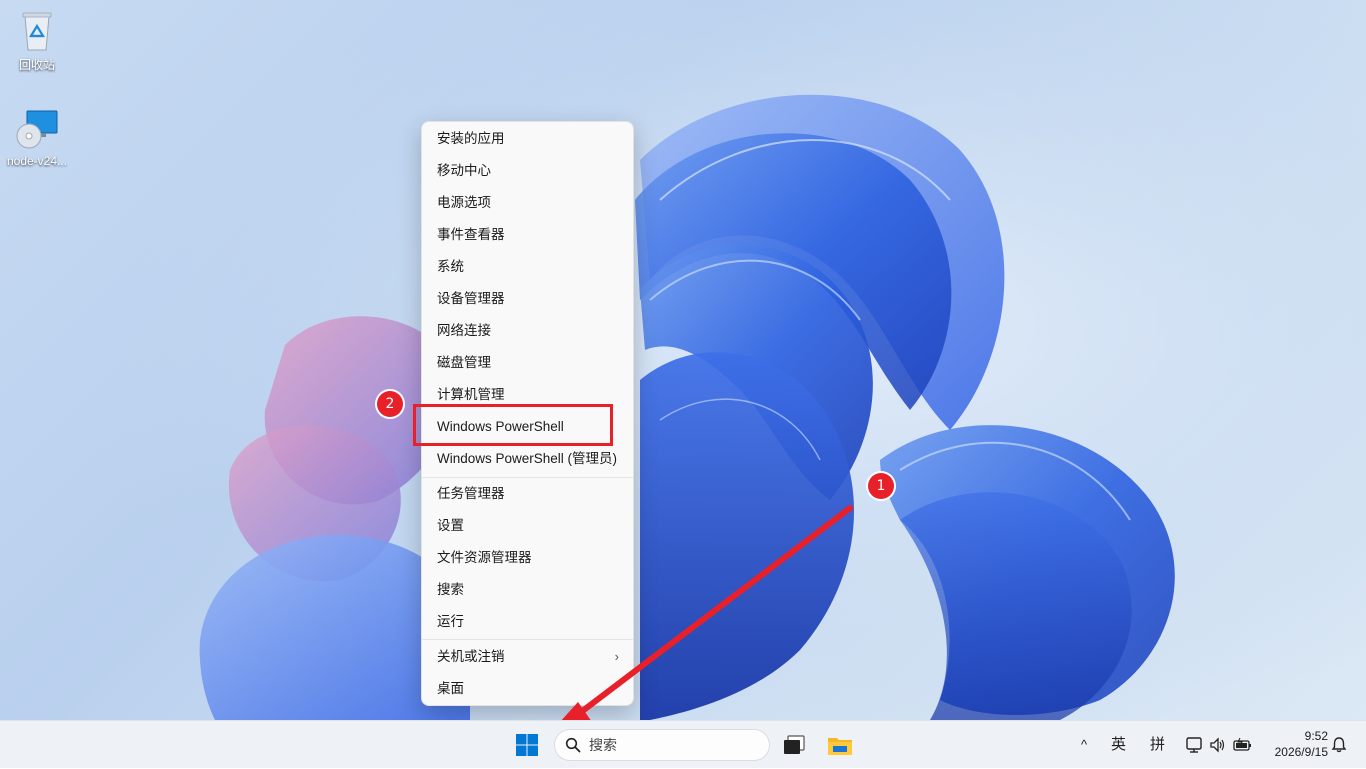 This screenshot has height=769, width=1366. I want to click on chevron-right-icon: ›, so click(616, 656).